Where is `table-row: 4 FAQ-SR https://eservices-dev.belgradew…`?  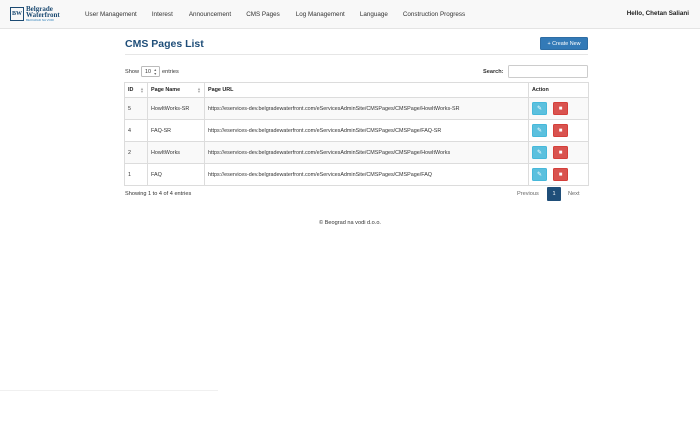
table-row: 4 FAQ-SR https://eservices-dev.belgradew… is located at coordinates (356, 130).